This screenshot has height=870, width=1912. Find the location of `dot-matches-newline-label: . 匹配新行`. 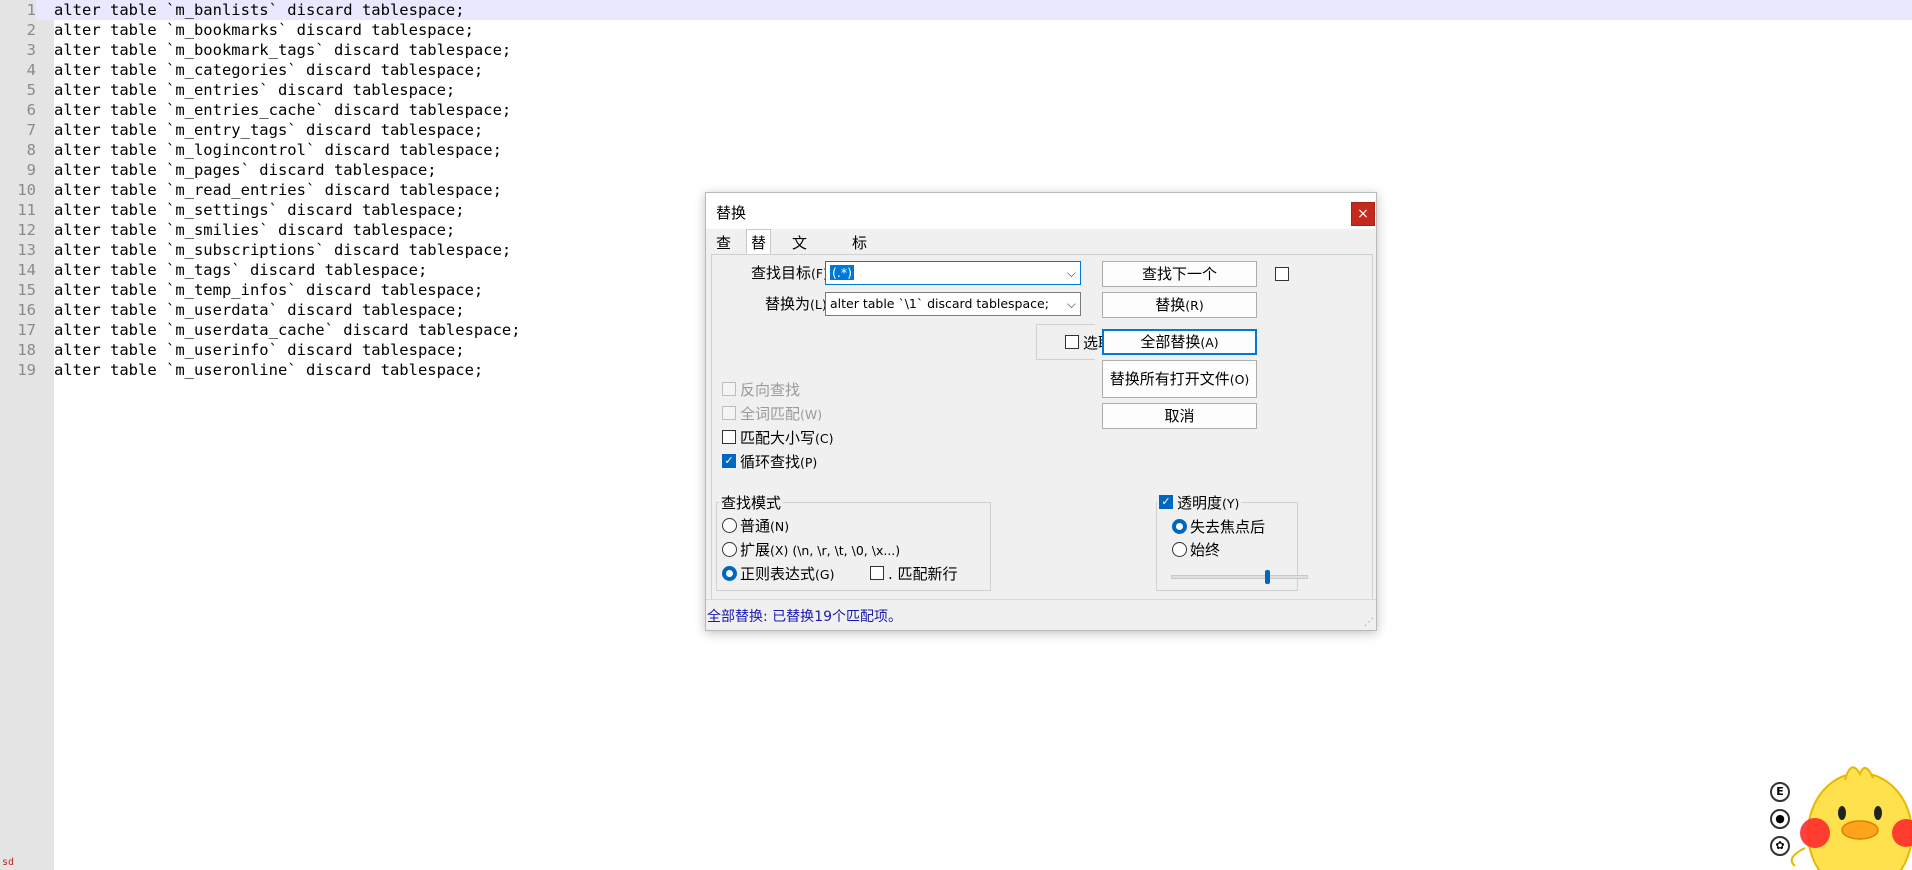

dot-matches-newline-label: . 匹配新行 is located at coordinates (923, 574).